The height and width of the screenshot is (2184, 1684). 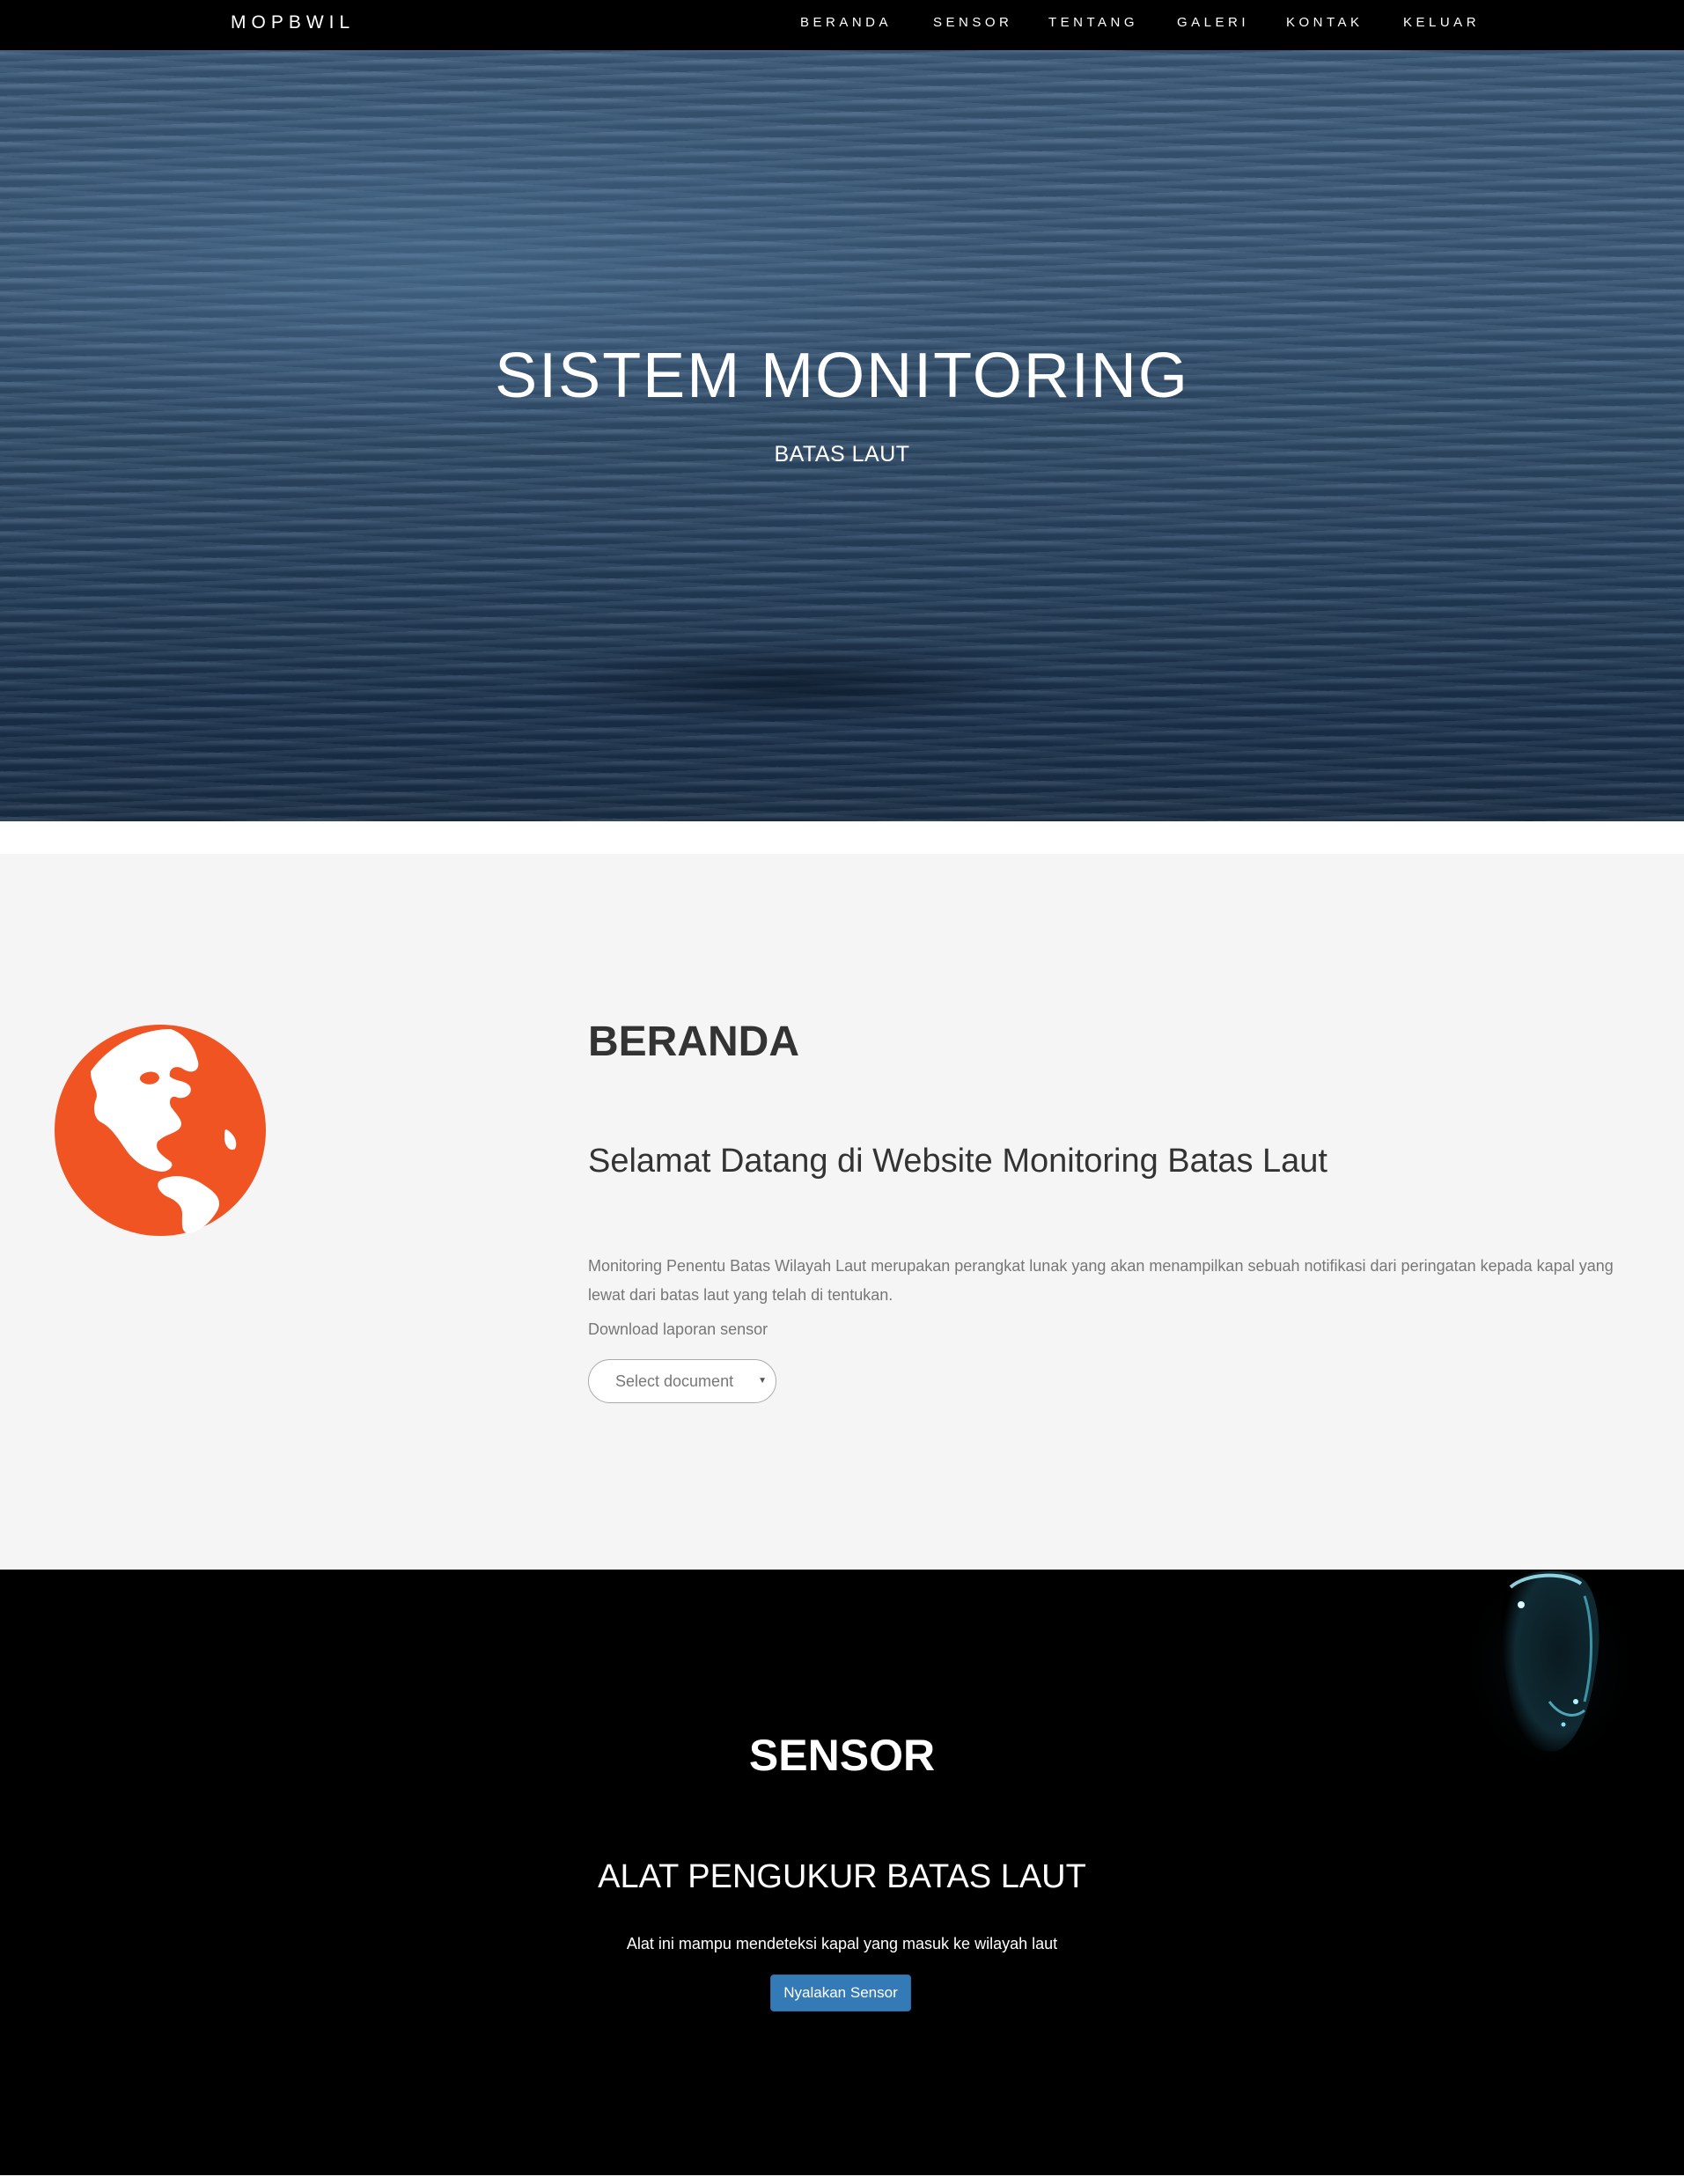 What do you see at coordinates (842, 1877) in the screenshot?
I see `sensor-subheading: ALAT PENGUKUR BATAS LAUT` at bounding box center [842, 1877].